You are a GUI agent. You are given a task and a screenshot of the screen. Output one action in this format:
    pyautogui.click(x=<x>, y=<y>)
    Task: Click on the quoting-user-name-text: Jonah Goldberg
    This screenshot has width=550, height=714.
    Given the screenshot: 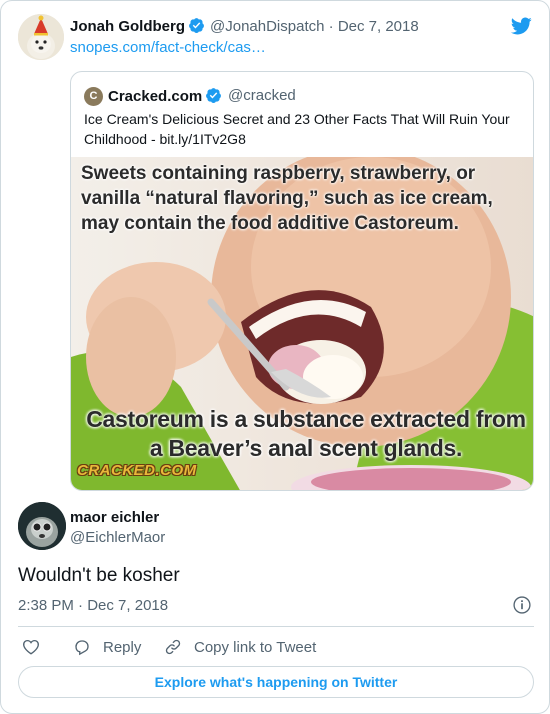 What is the action you would take?
    pyautogui.click(x=128, y=26)
    